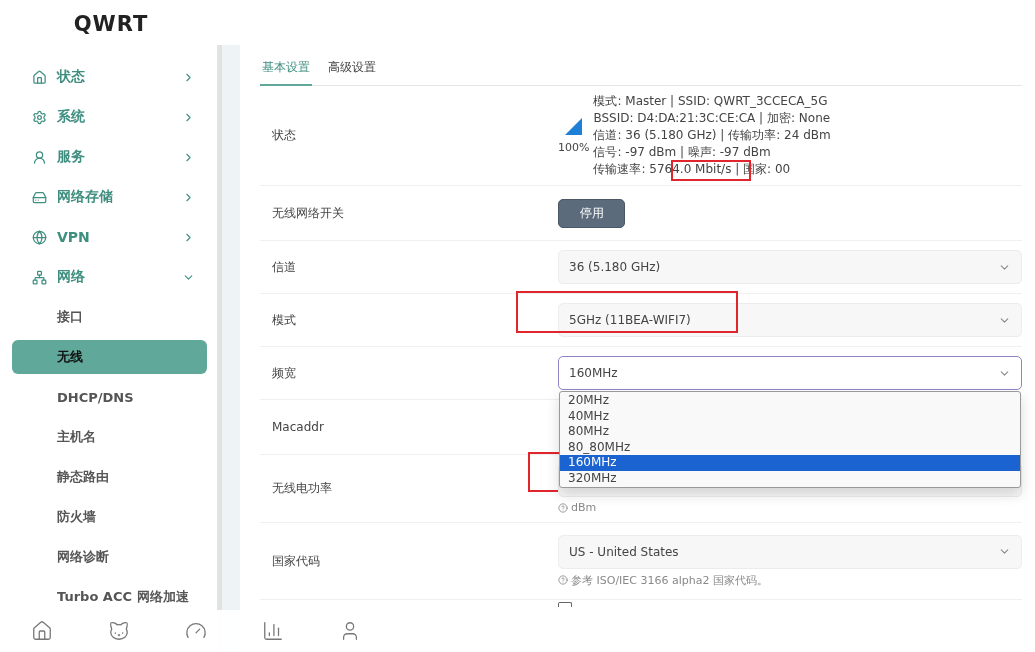 This screenshot has width=1035, height=652. What do you see at coordinates (712, 118) in the screenshot?
I see `status-text: BSSID: D4:DA:21:3C:CE:CA | 加密: None` at bounding box center [712, 118].